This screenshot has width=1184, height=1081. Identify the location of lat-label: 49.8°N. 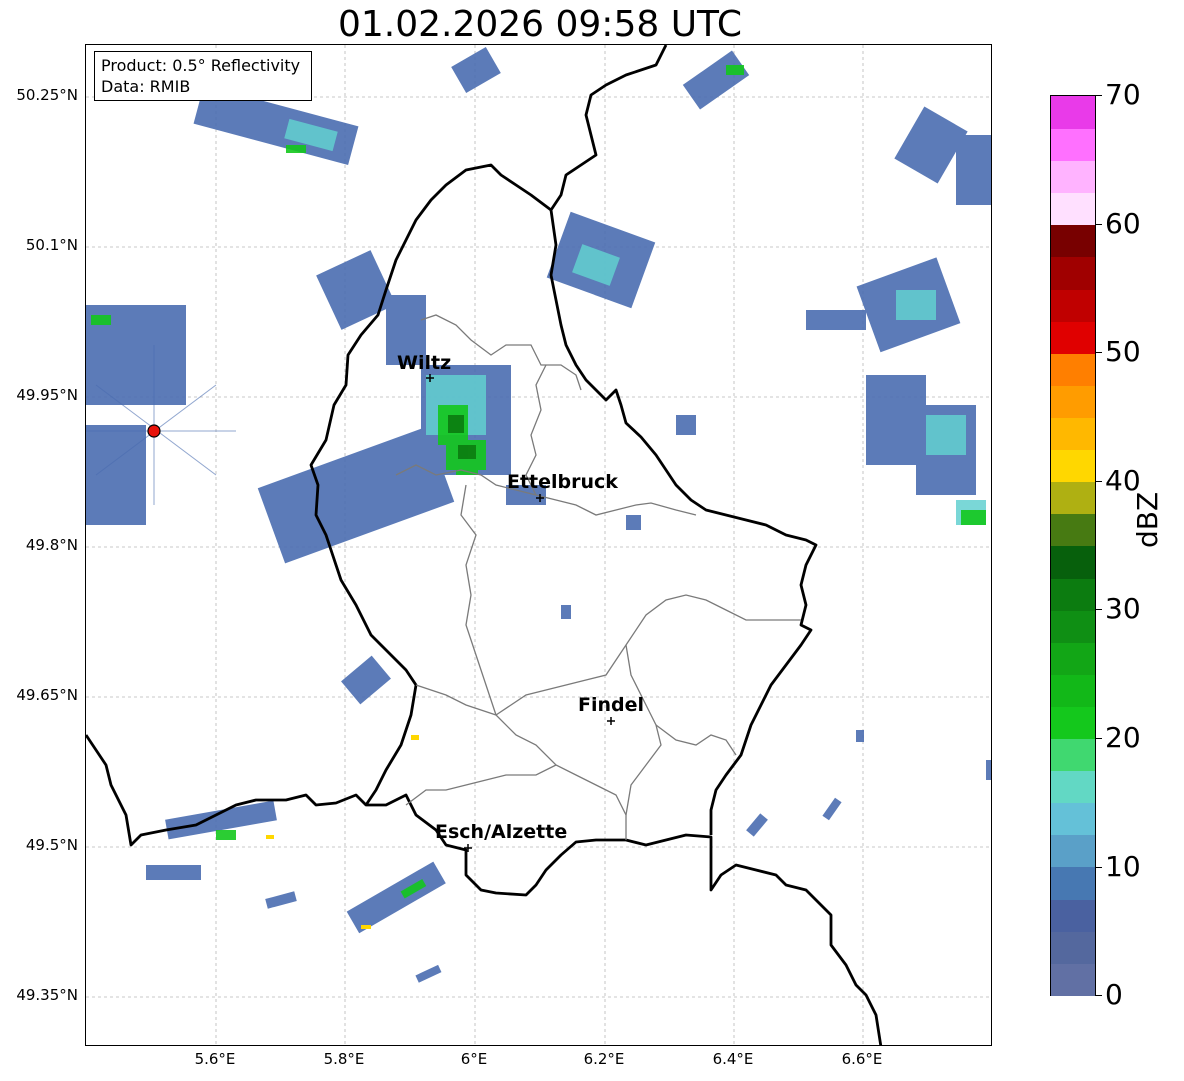
(51, 545).